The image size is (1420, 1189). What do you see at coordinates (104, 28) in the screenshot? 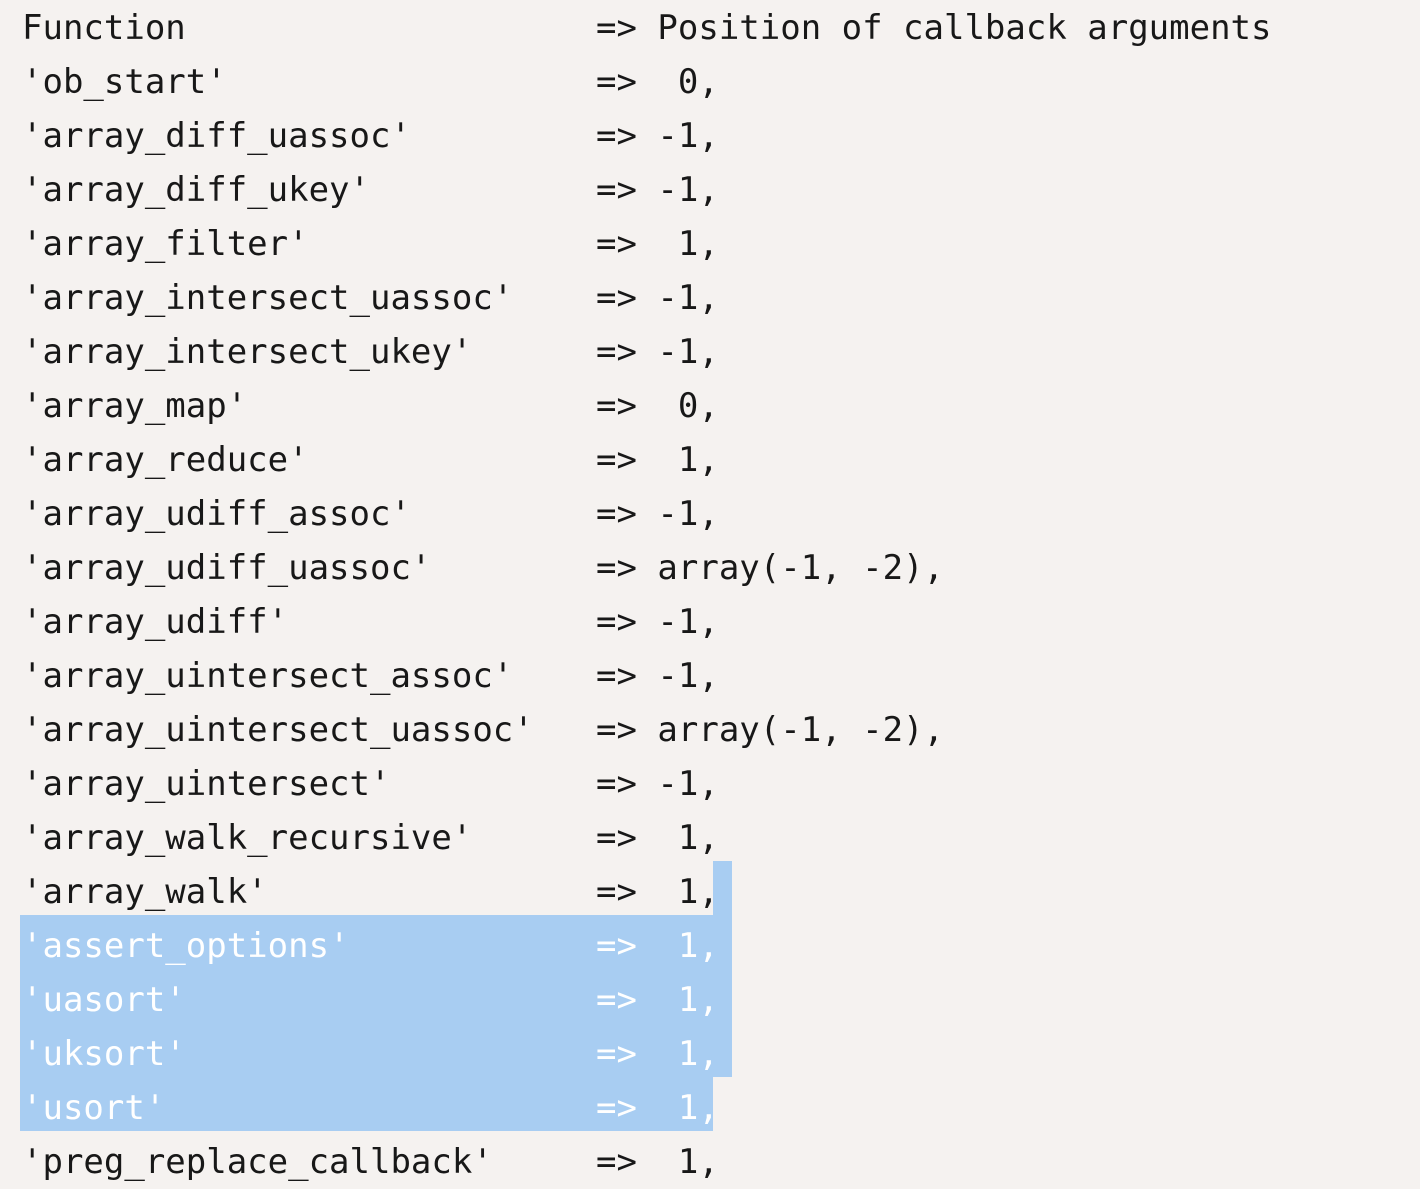
I see `column-header-function: Function` at bounding box center [104, 28].